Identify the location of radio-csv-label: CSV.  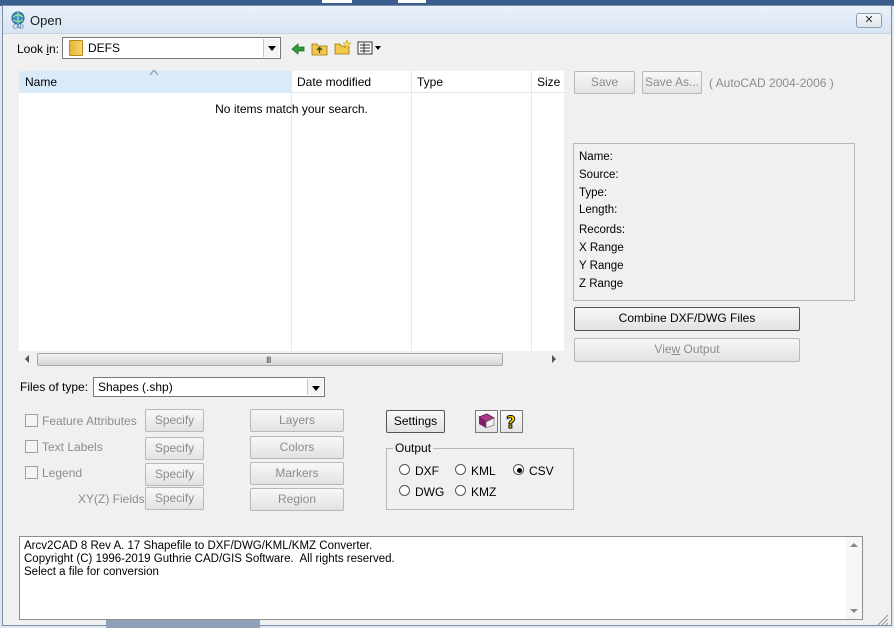
(541, 471).